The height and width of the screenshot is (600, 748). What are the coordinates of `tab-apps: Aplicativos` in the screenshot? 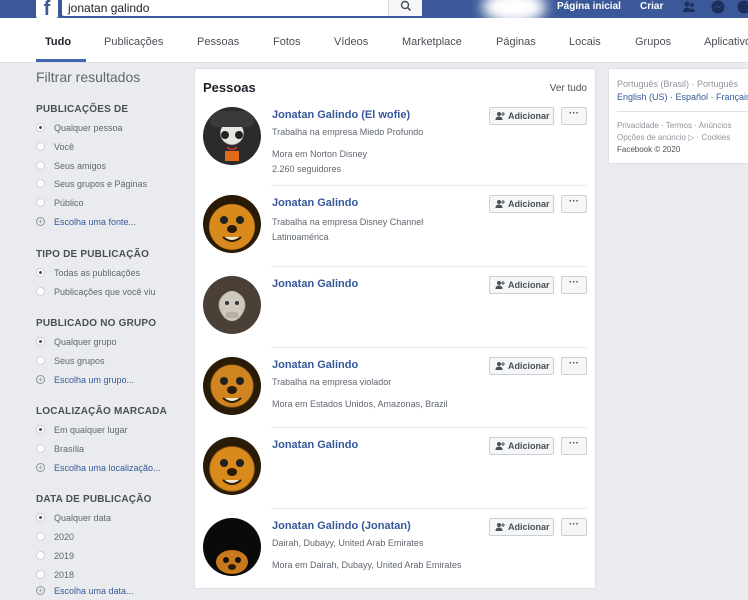 It's located at (726, 42).